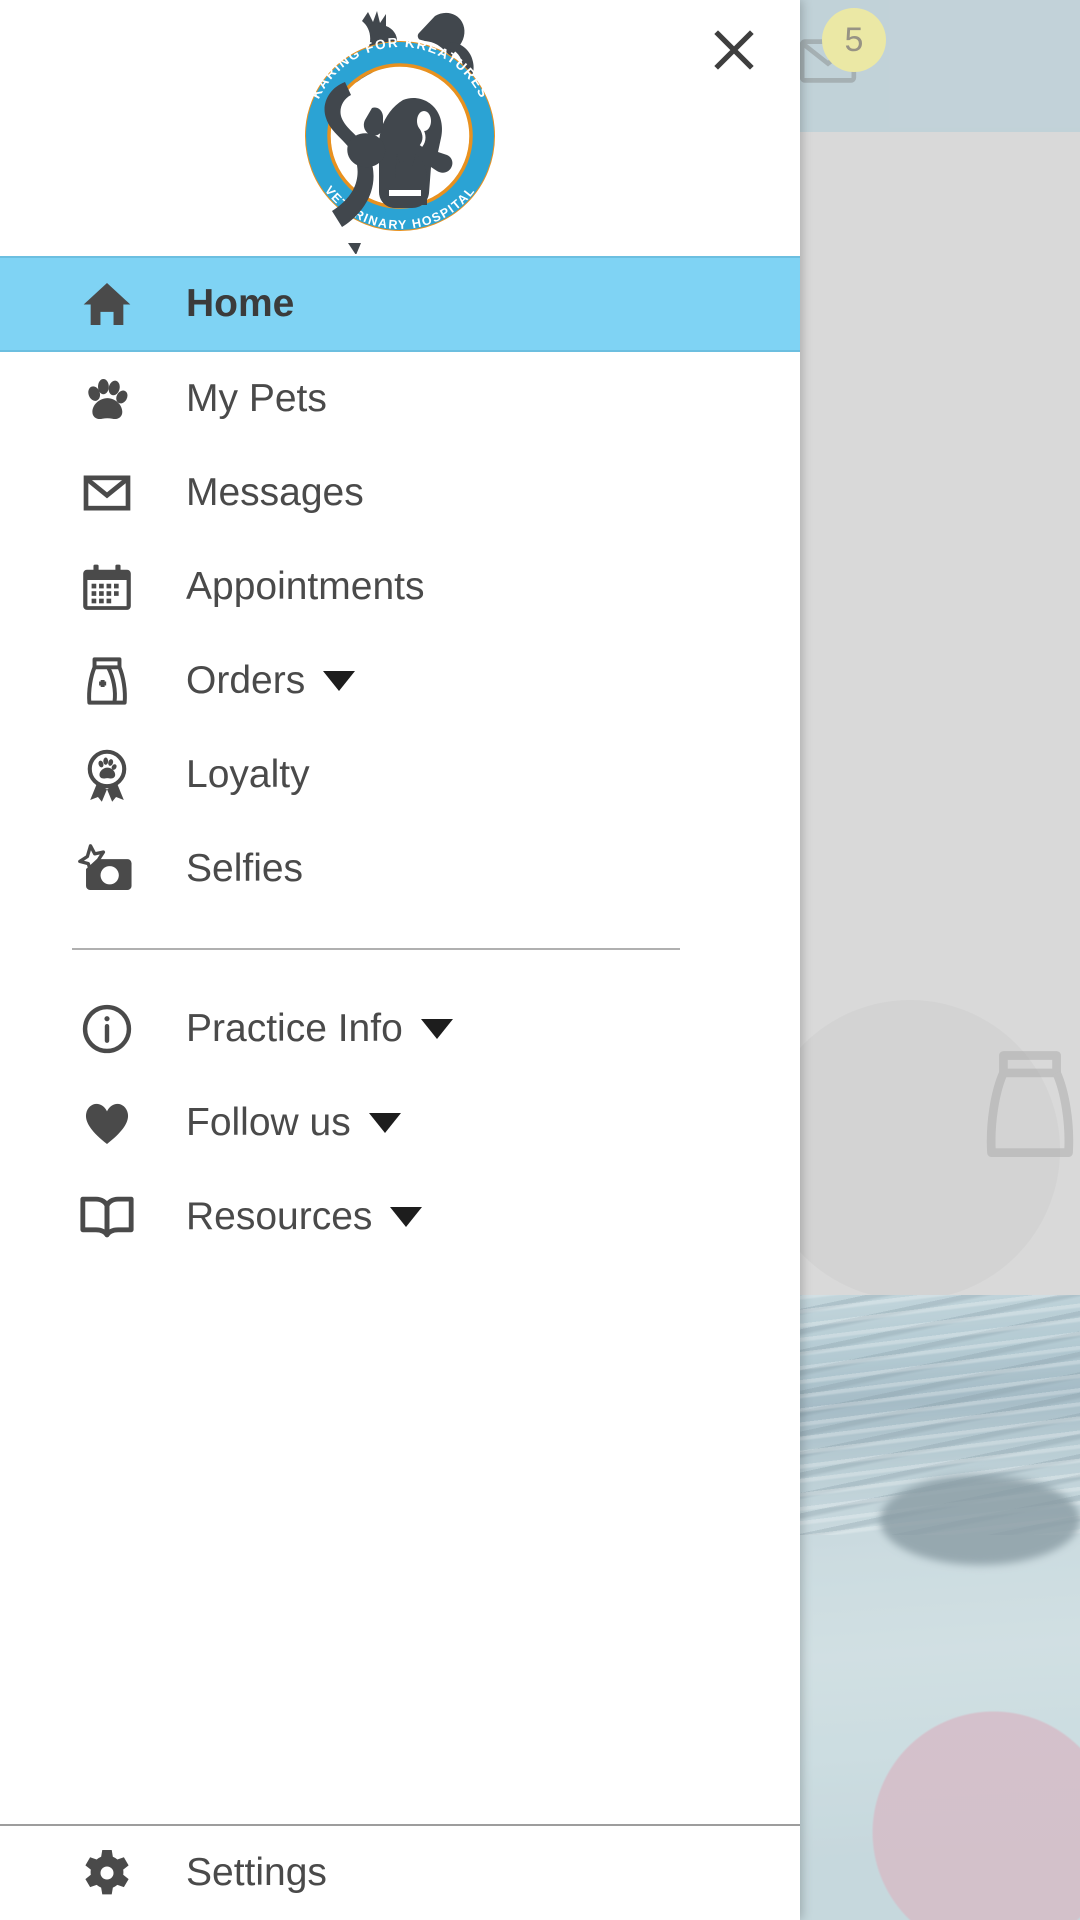 The height and width of the screenshot is (1920, 1080). I want to click on menu-item-my-pets: My Pets, so click(400, 399).